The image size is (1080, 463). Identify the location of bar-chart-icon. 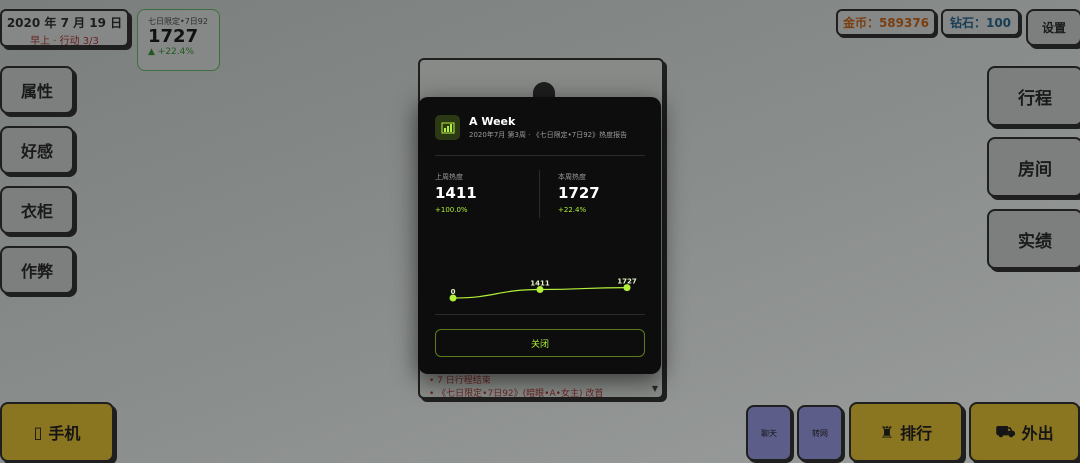
(447, 127).